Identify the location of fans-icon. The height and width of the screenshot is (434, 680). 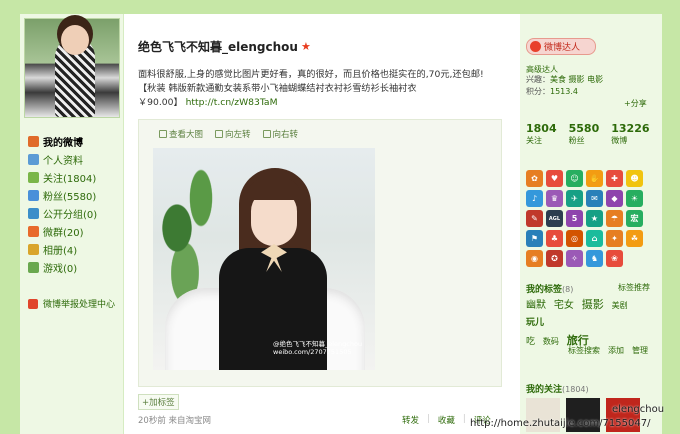
(33, 195).